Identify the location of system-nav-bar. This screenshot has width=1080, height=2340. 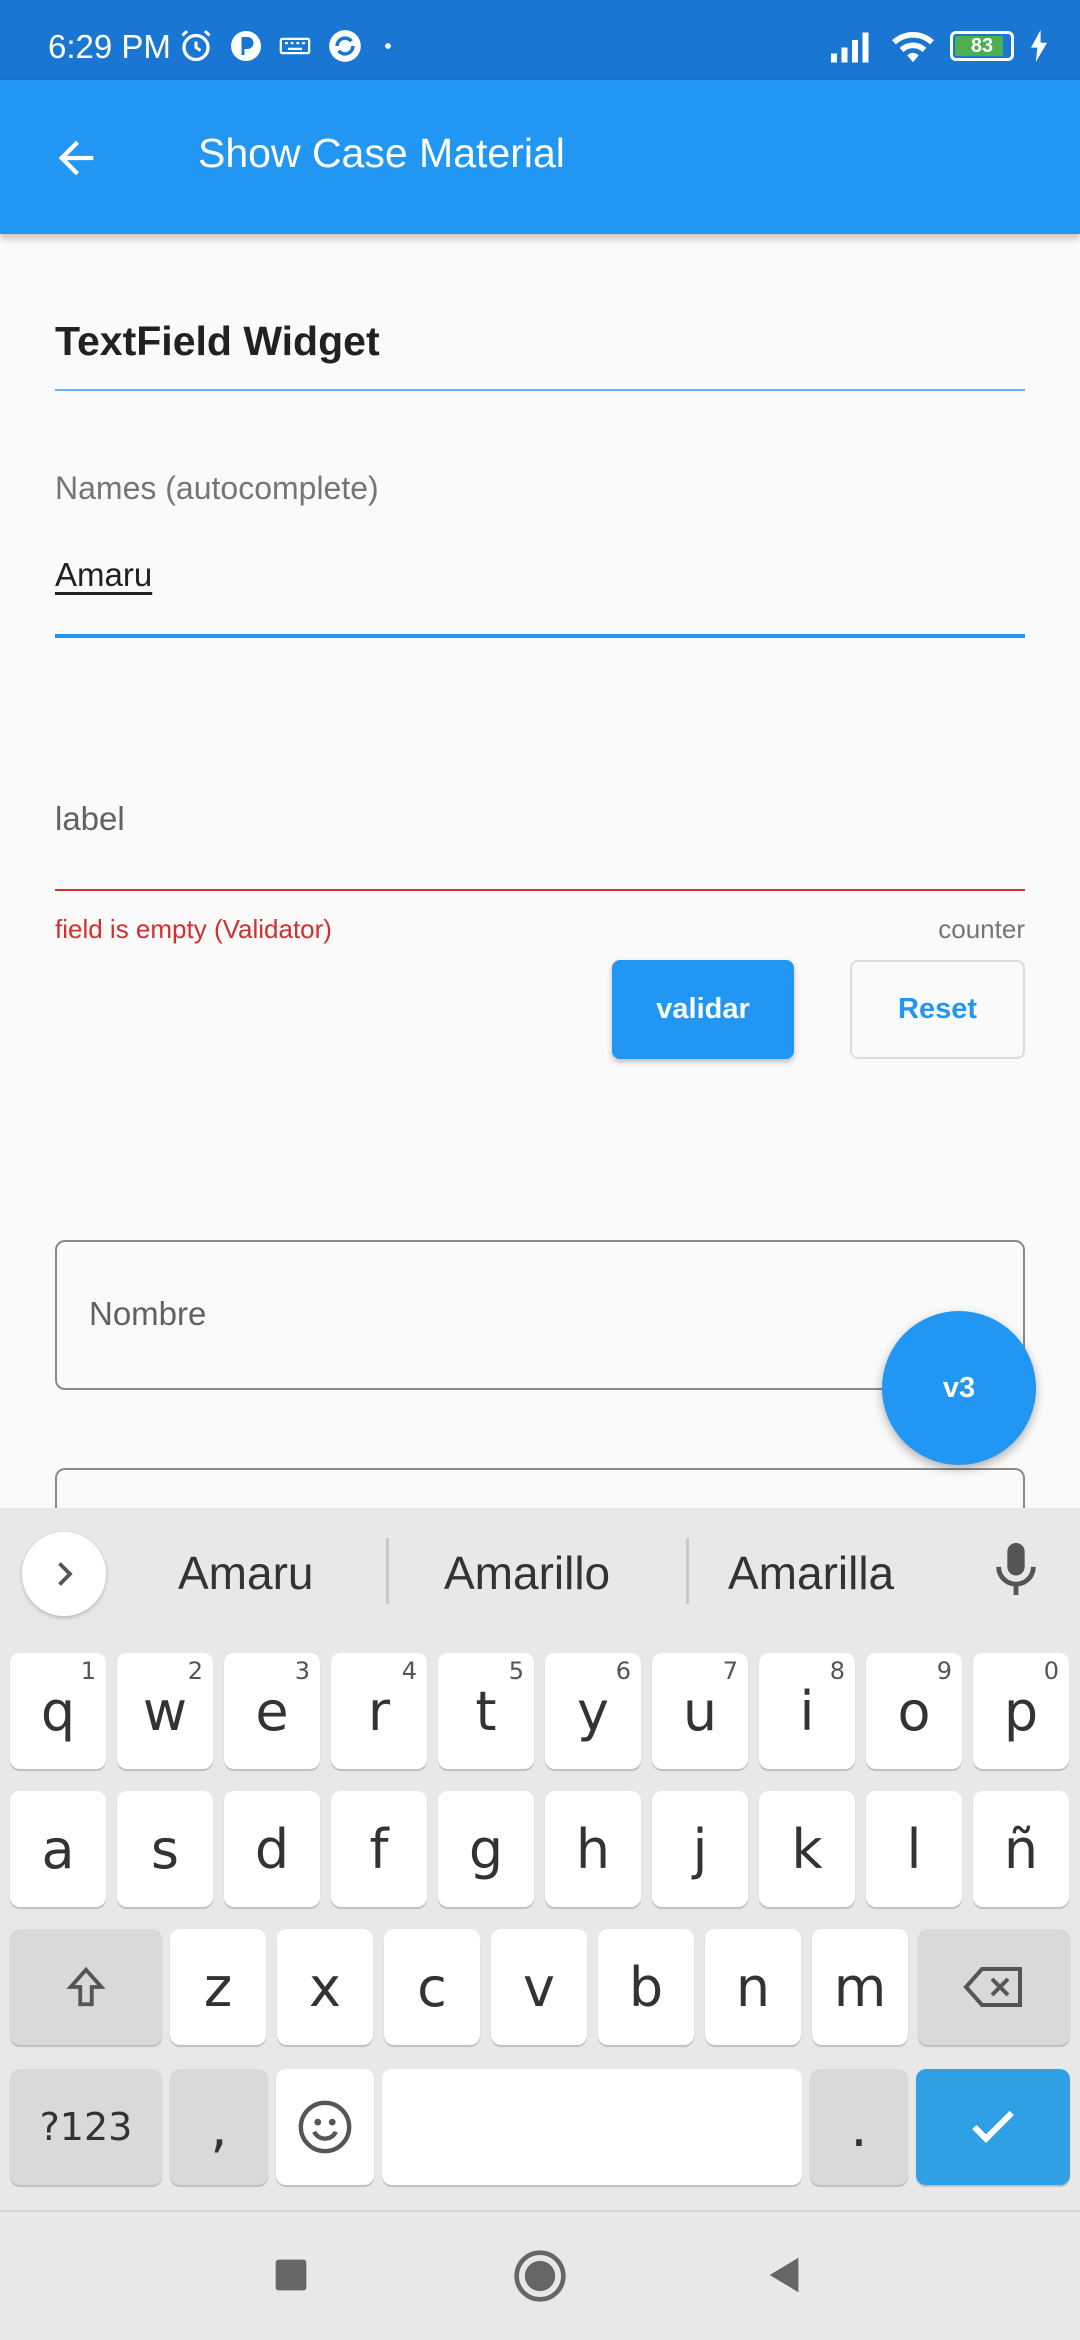
(540, 2275).